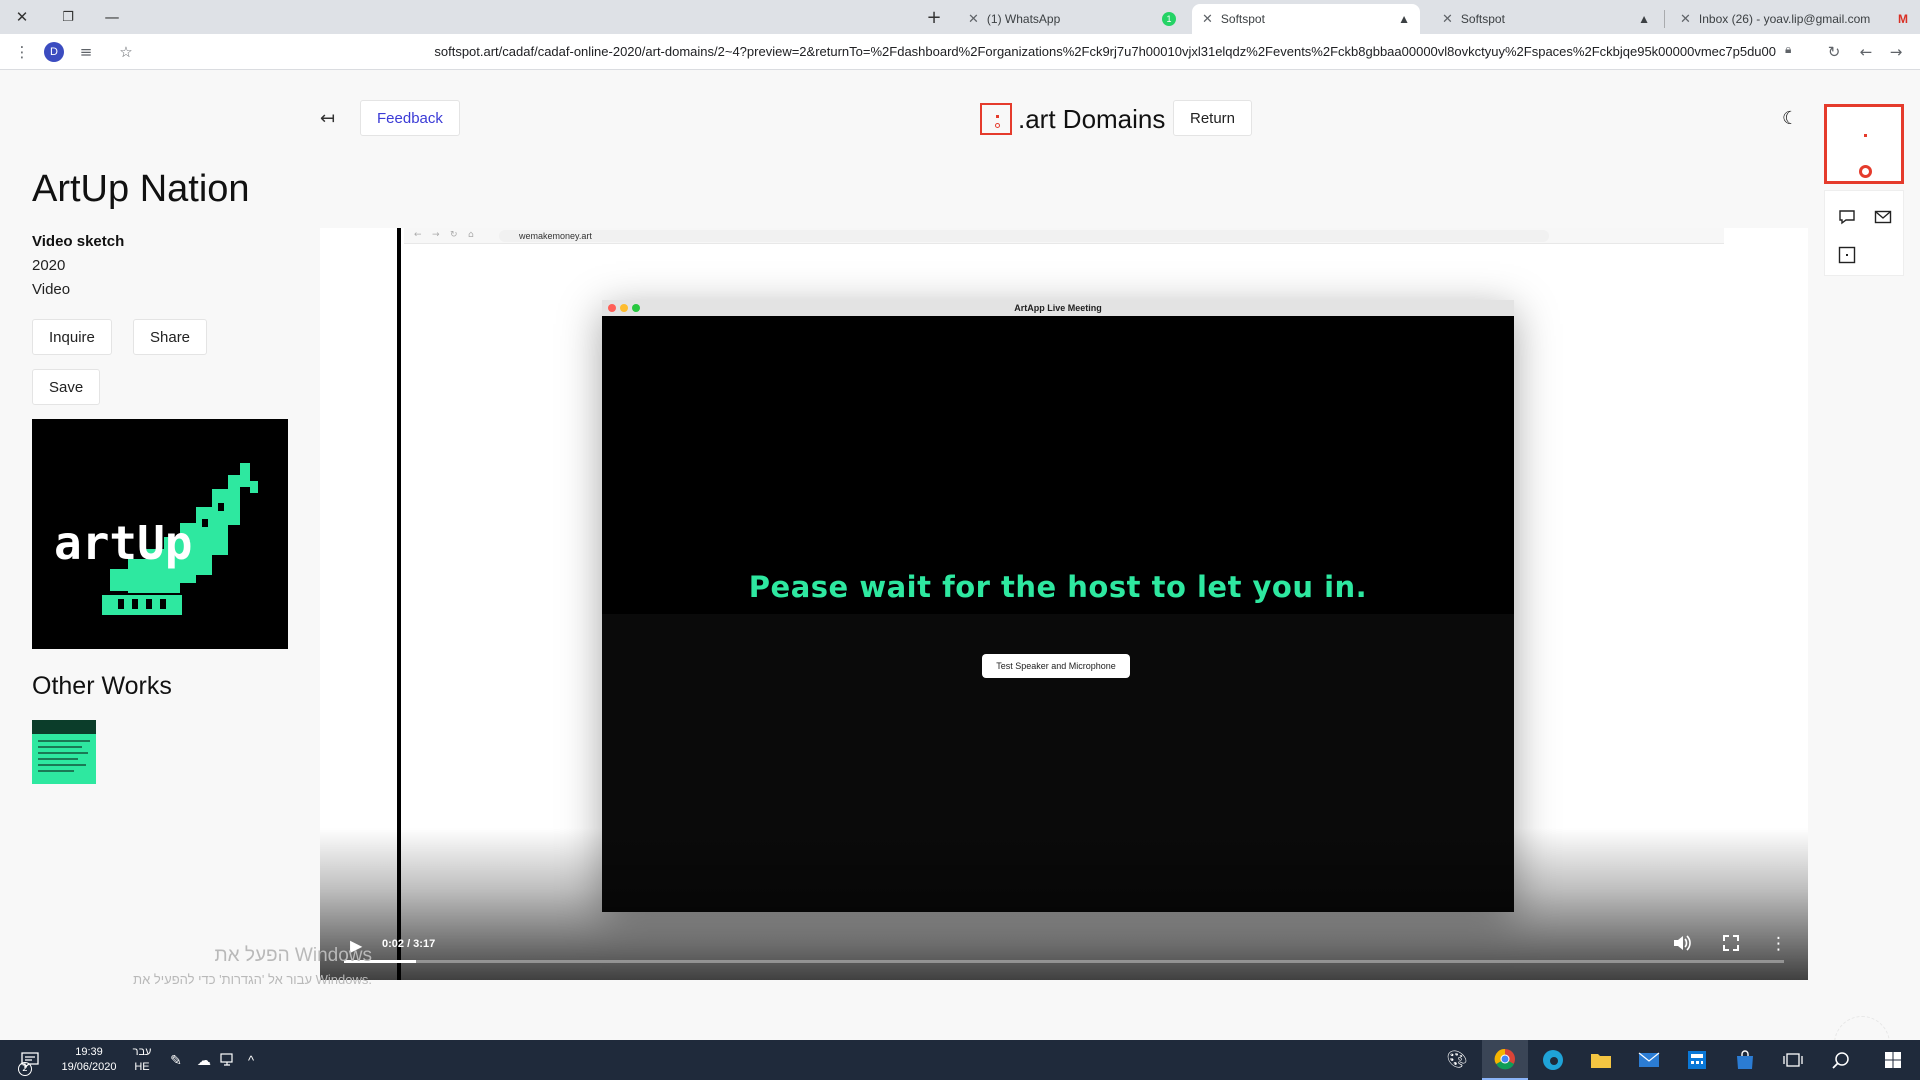 Image resolution: width=1920 pixels, height=1080 pixels. What do you see at coordinates (612, 308) in the screenshot?
I see `traffic-close-icon` at bounding box center [612, 308].